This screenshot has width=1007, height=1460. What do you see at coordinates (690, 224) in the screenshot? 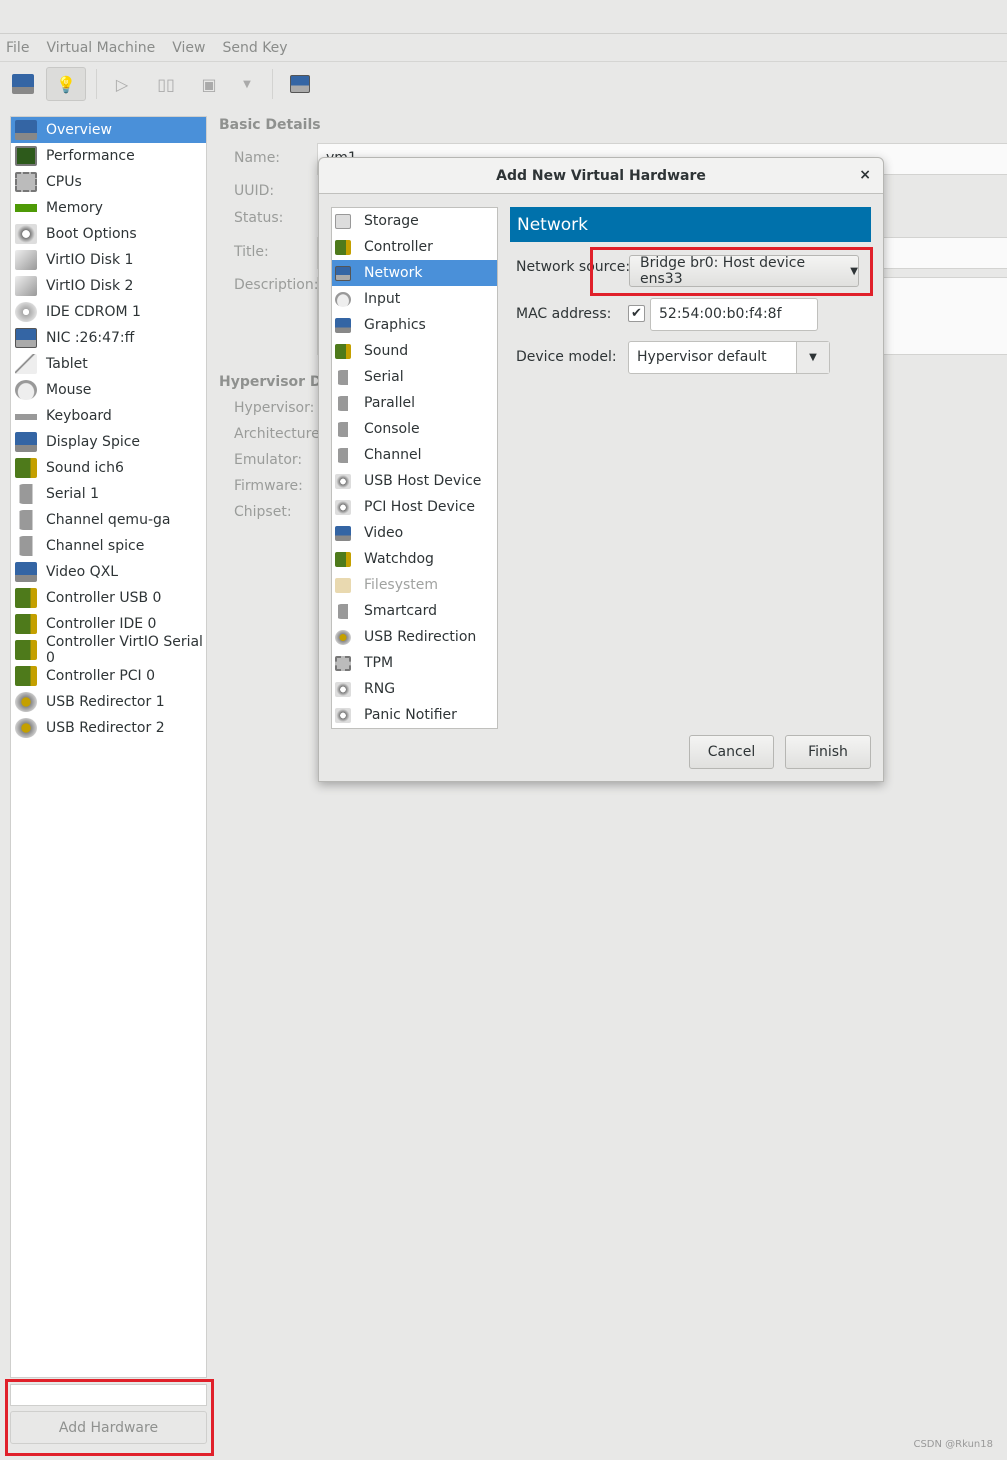
I see `section-banner: Network` at bounding box center [690, 224].